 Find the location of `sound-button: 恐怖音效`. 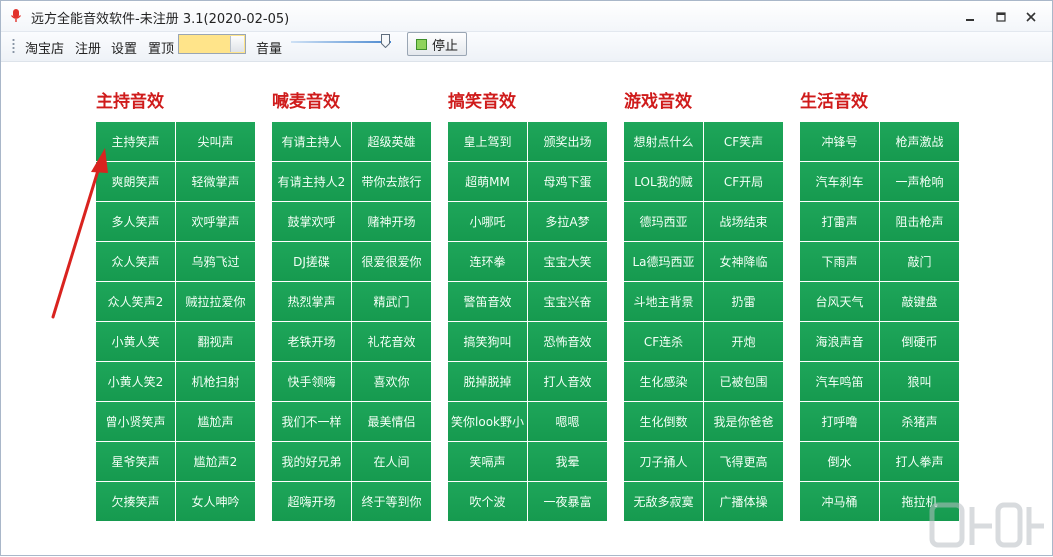

sound-button: 恐怖音效 is located at coordinates (567, 341).